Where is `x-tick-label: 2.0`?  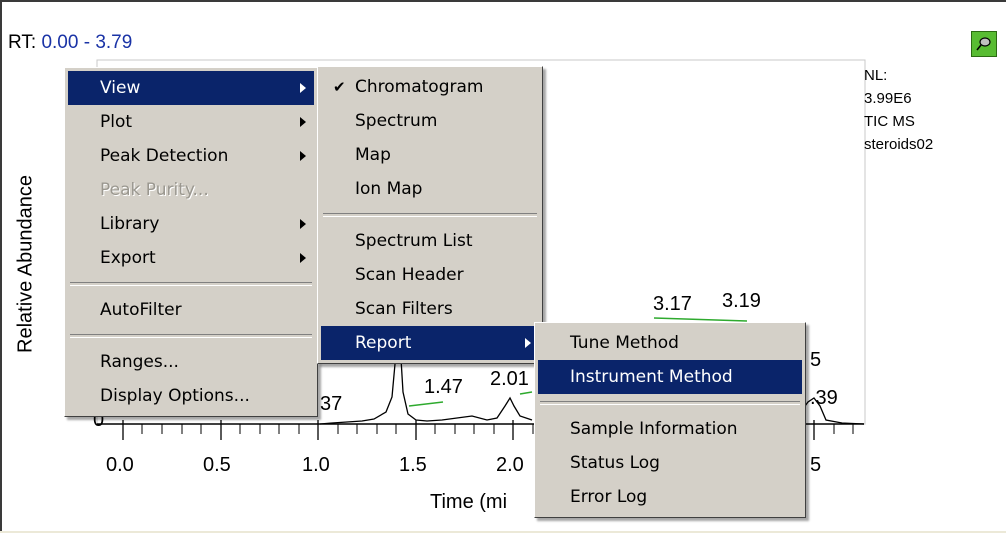
x-tick-label: 2.0 is located at coordinates (510, 465).